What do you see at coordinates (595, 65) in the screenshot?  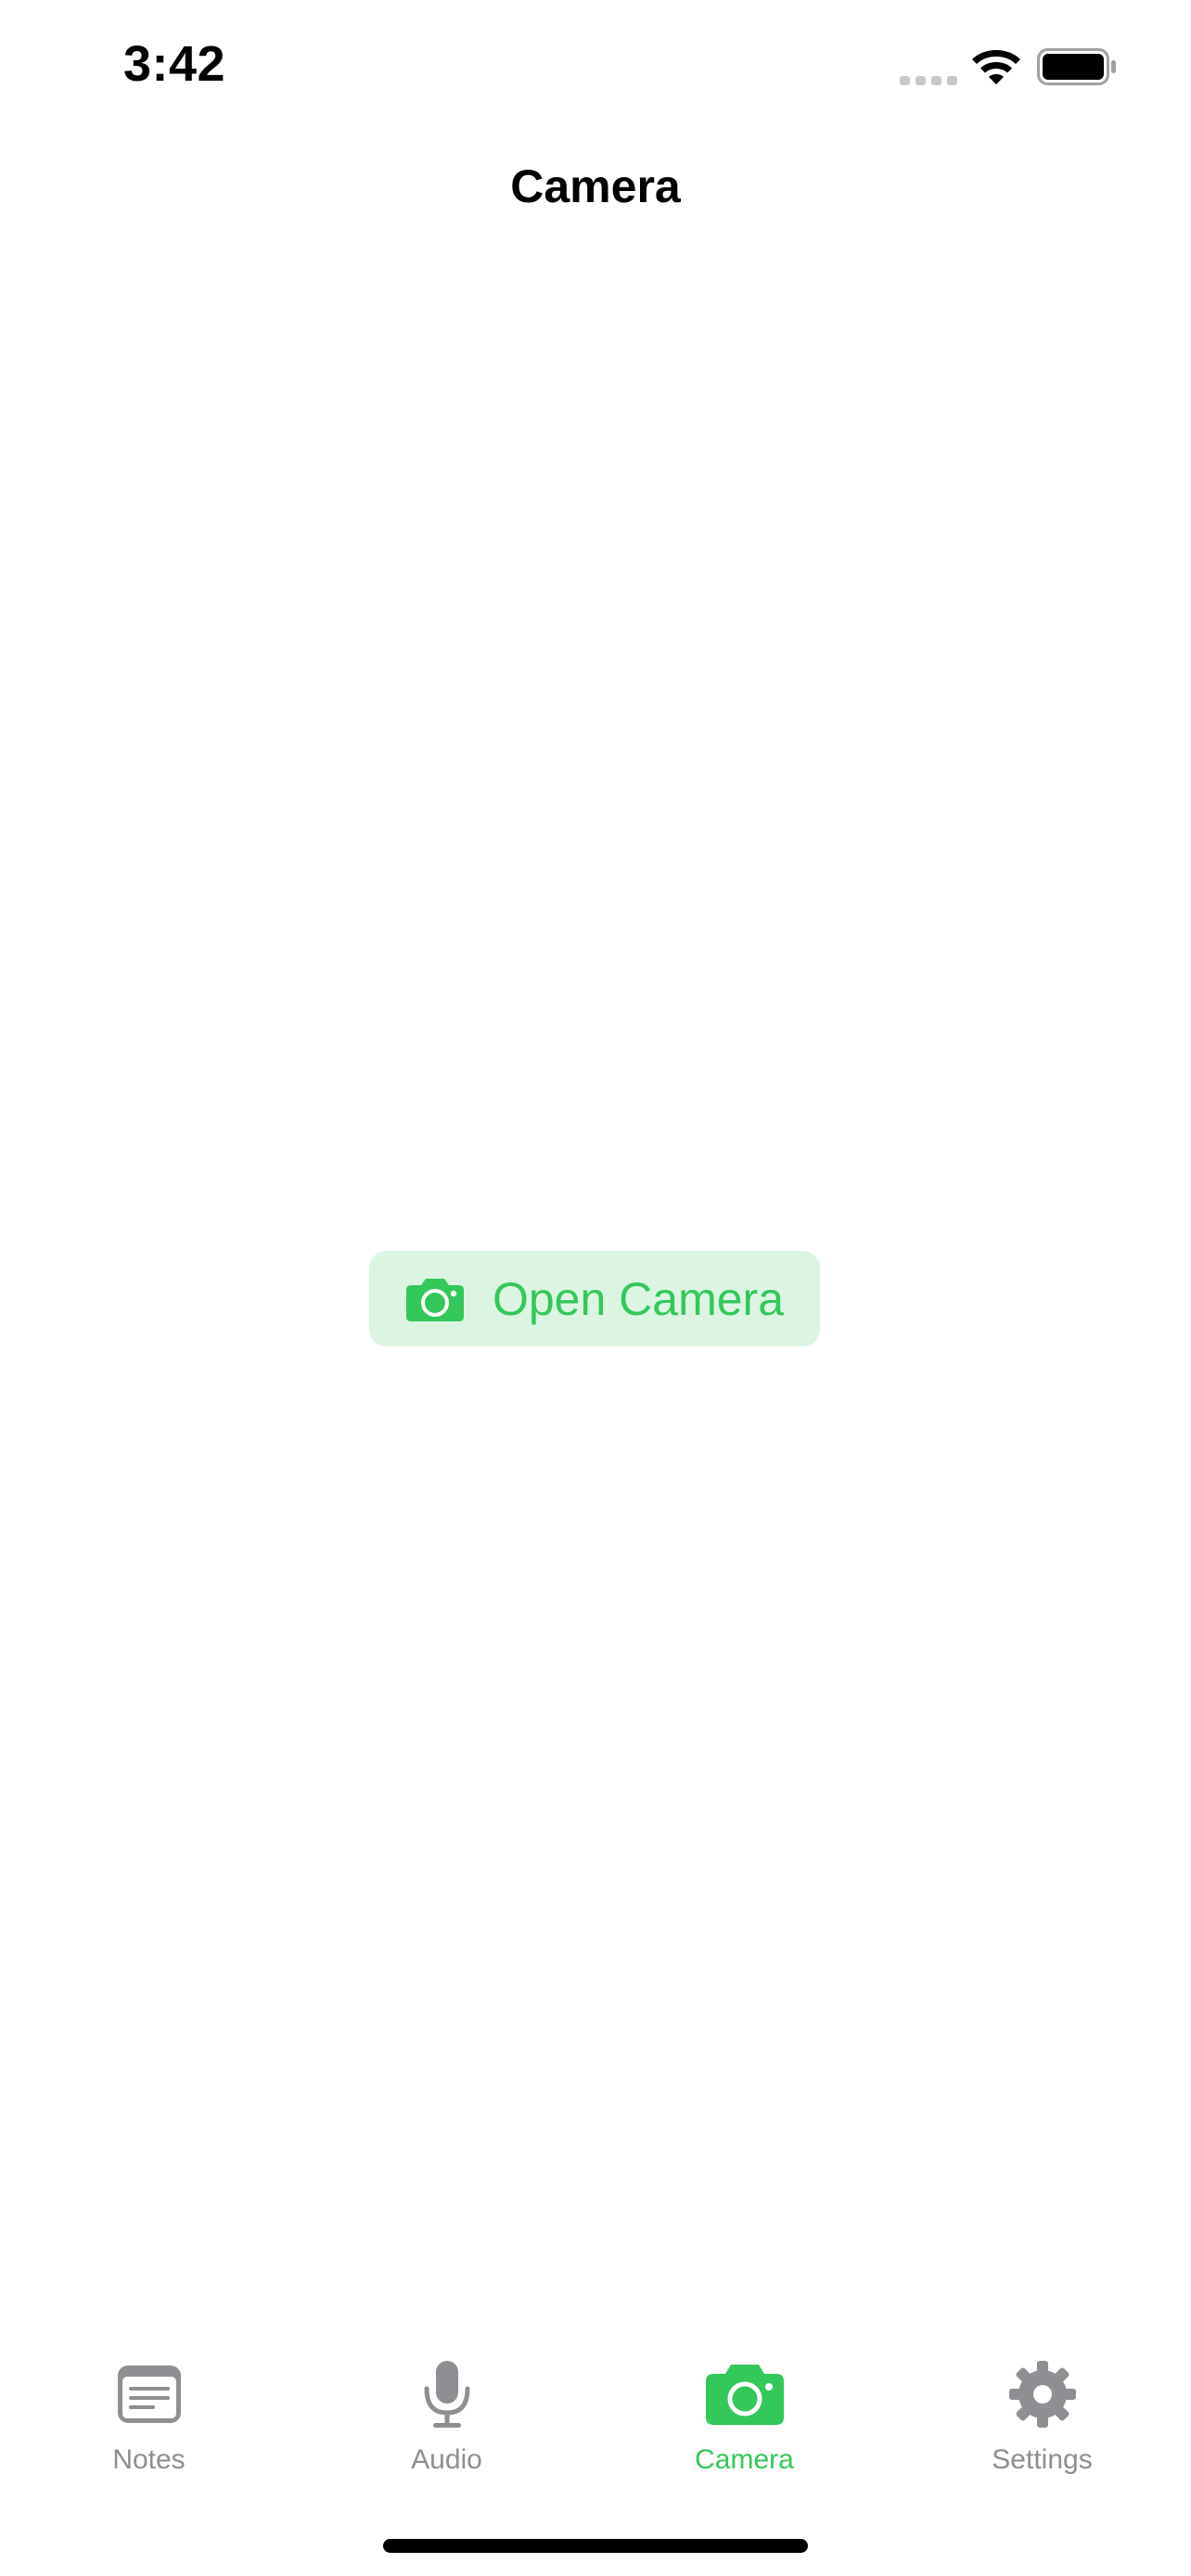 I see `status-bar: 3:42` at bounding box center [595, 65].